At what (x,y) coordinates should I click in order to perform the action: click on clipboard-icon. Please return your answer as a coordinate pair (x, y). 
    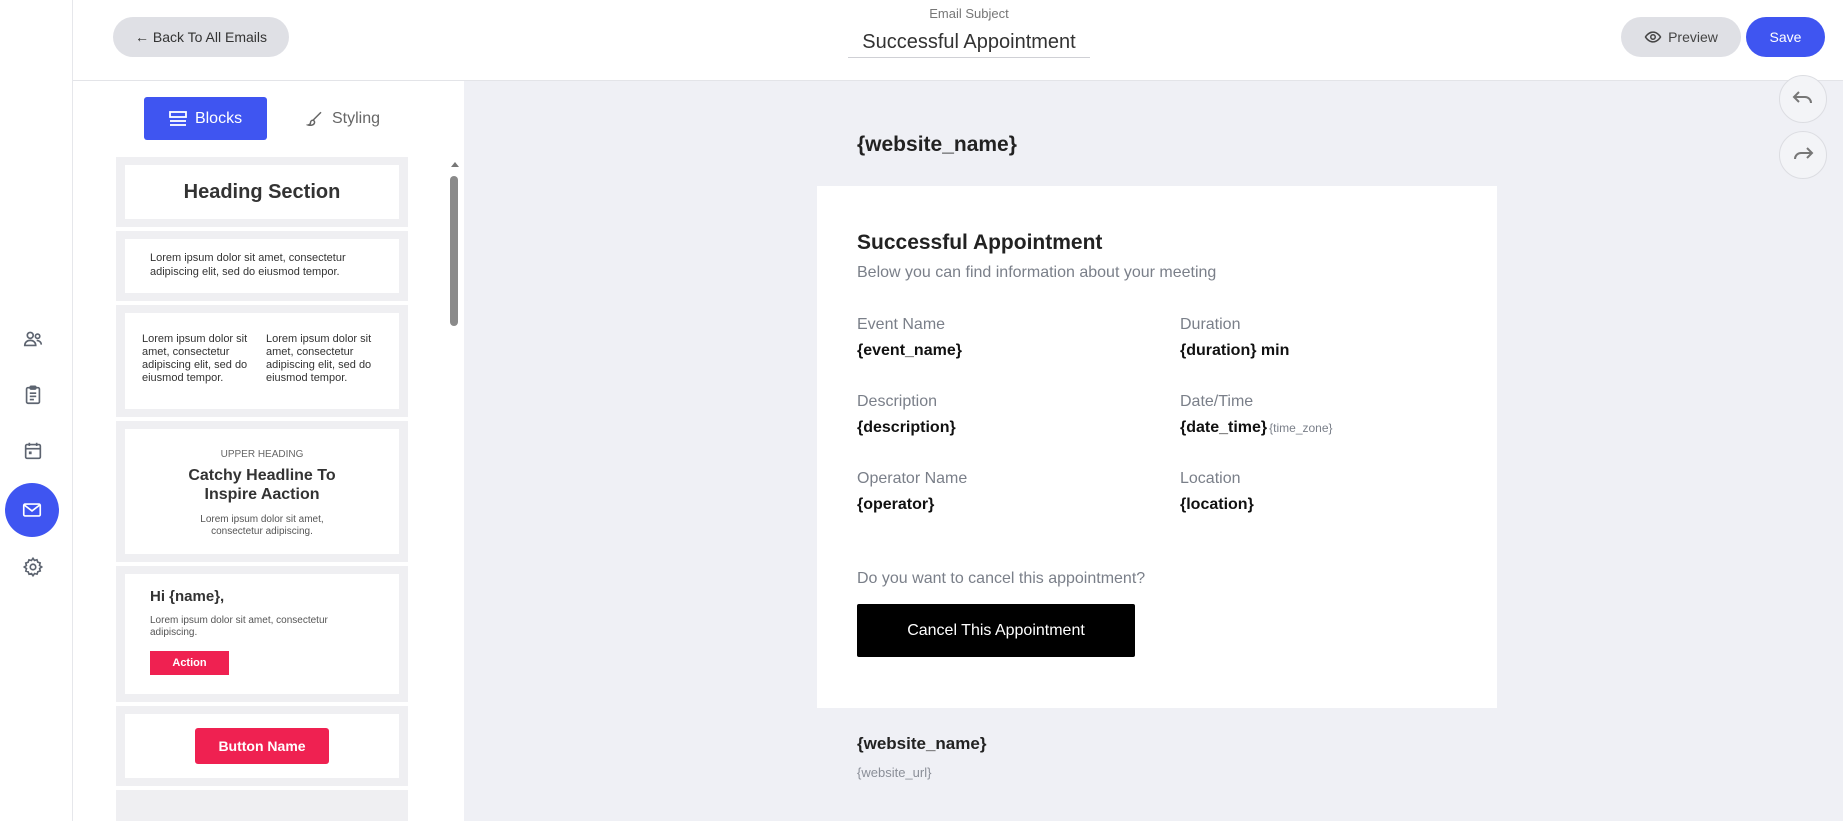
    Looking at the image, I should click on (33, 395).